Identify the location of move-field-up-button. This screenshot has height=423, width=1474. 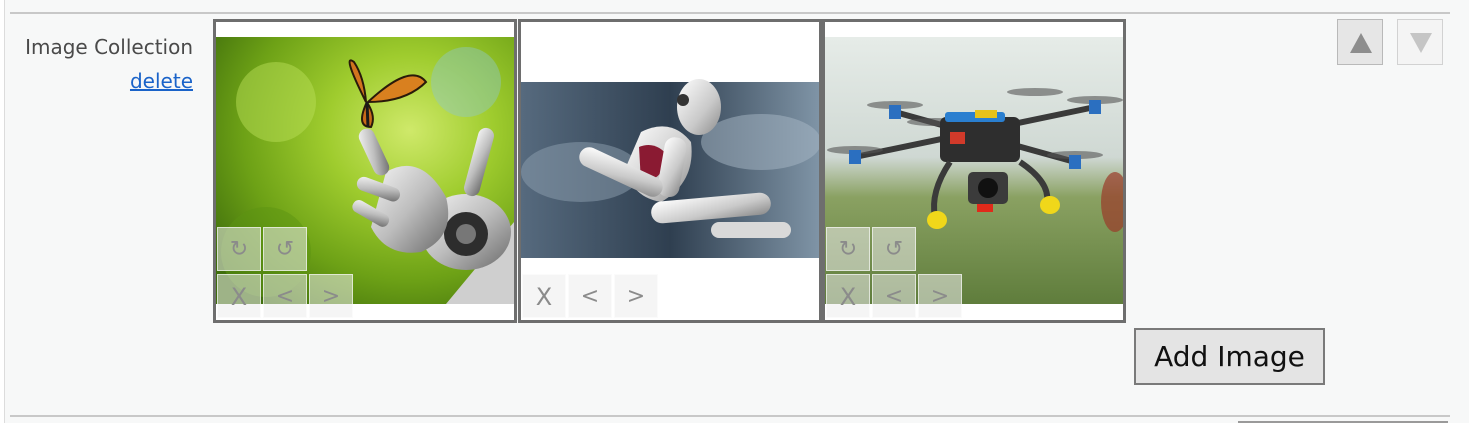
(1360, 42).